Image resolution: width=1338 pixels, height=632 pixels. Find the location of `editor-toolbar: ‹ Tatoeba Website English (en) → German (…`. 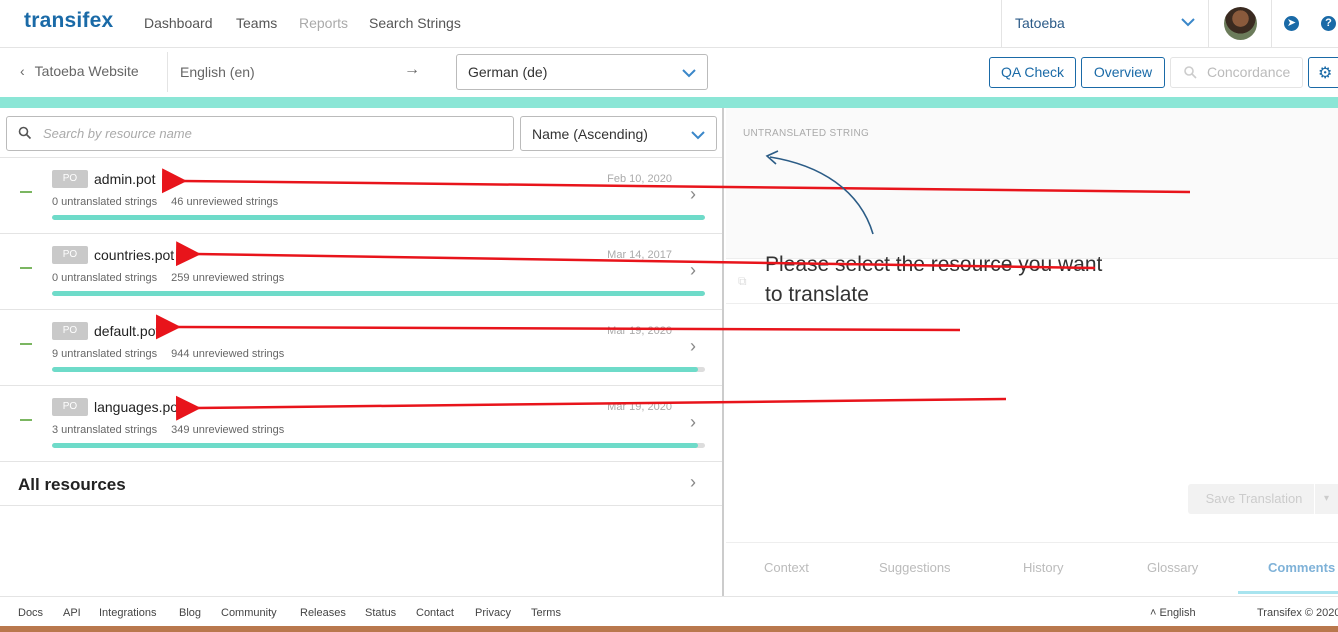

editor-toolbar: ‹ Tatoeba Website English (en) → German (… is located at coordinates (669, 72).